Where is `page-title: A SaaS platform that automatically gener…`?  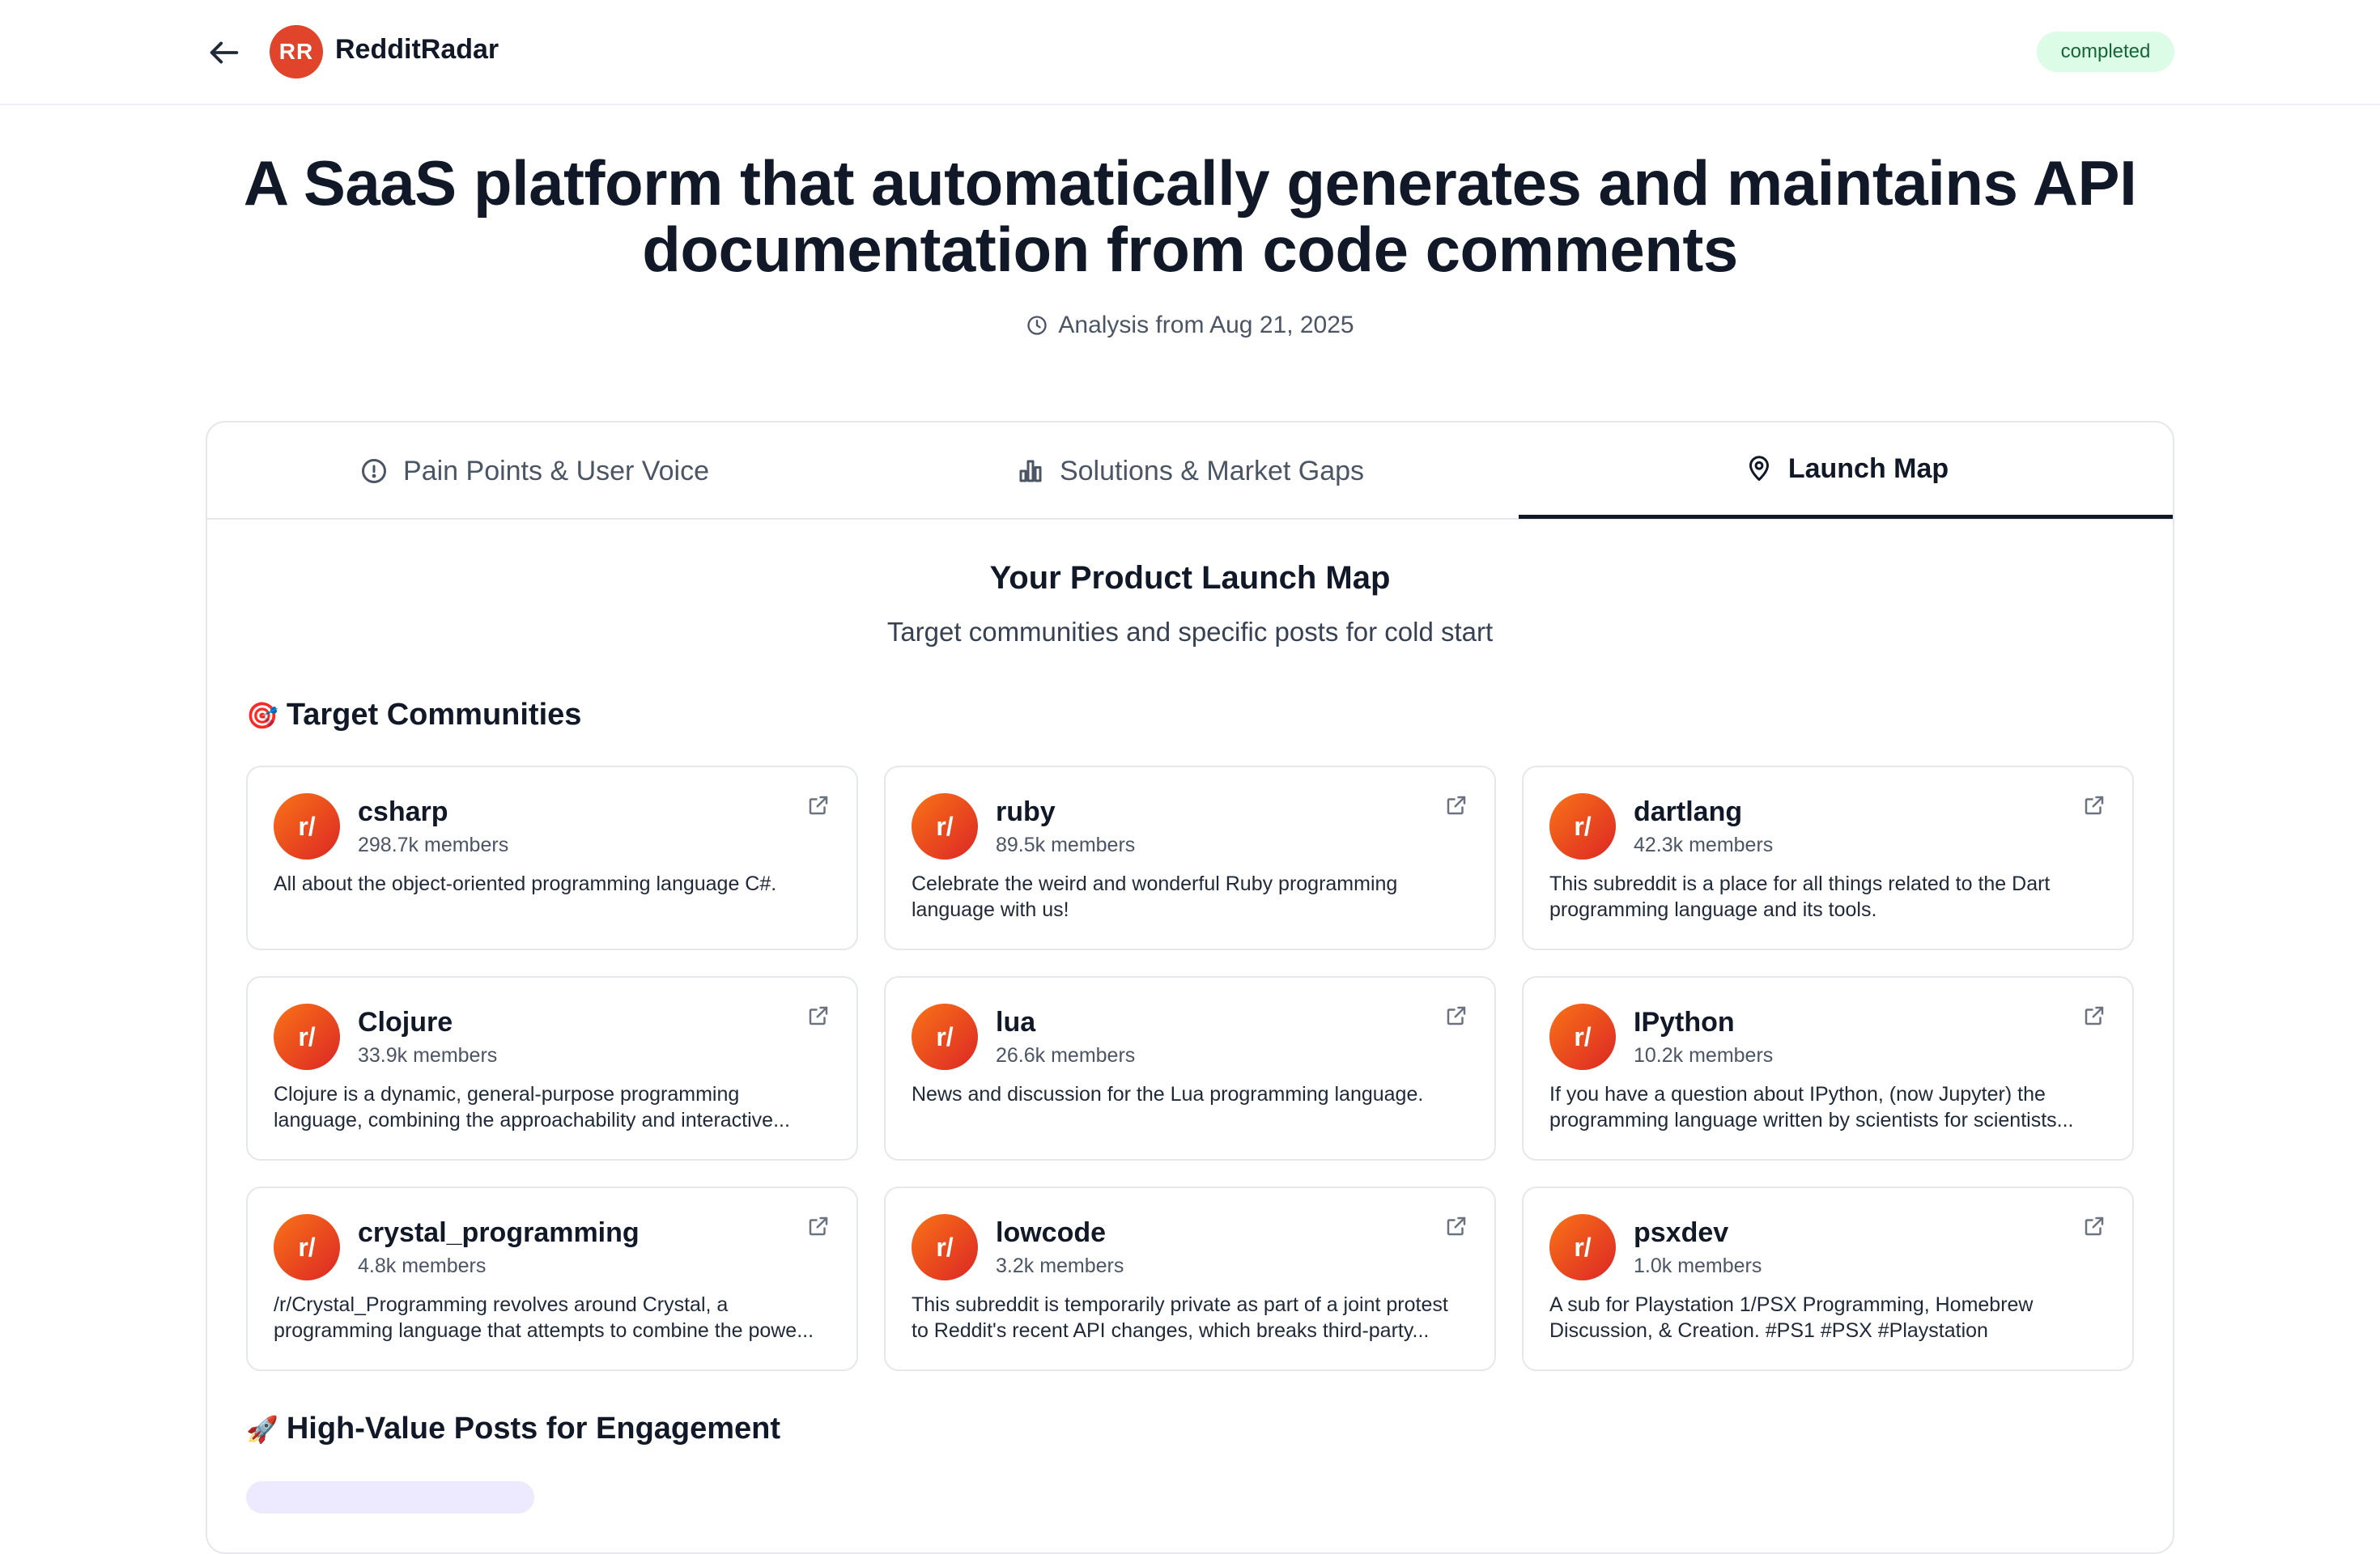
page-title: A SaaS platform that automatically gener… is located at coordinates (1190, 216).